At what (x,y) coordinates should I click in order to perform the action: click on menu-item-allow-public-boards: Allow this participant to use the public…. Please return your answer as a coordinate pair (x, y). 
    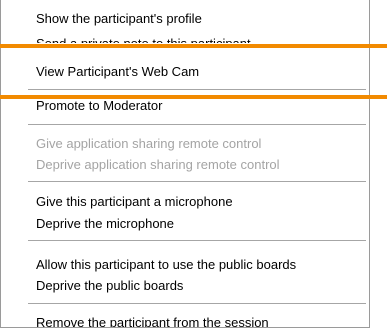
    Looking at the image, I should click on (166, 265).